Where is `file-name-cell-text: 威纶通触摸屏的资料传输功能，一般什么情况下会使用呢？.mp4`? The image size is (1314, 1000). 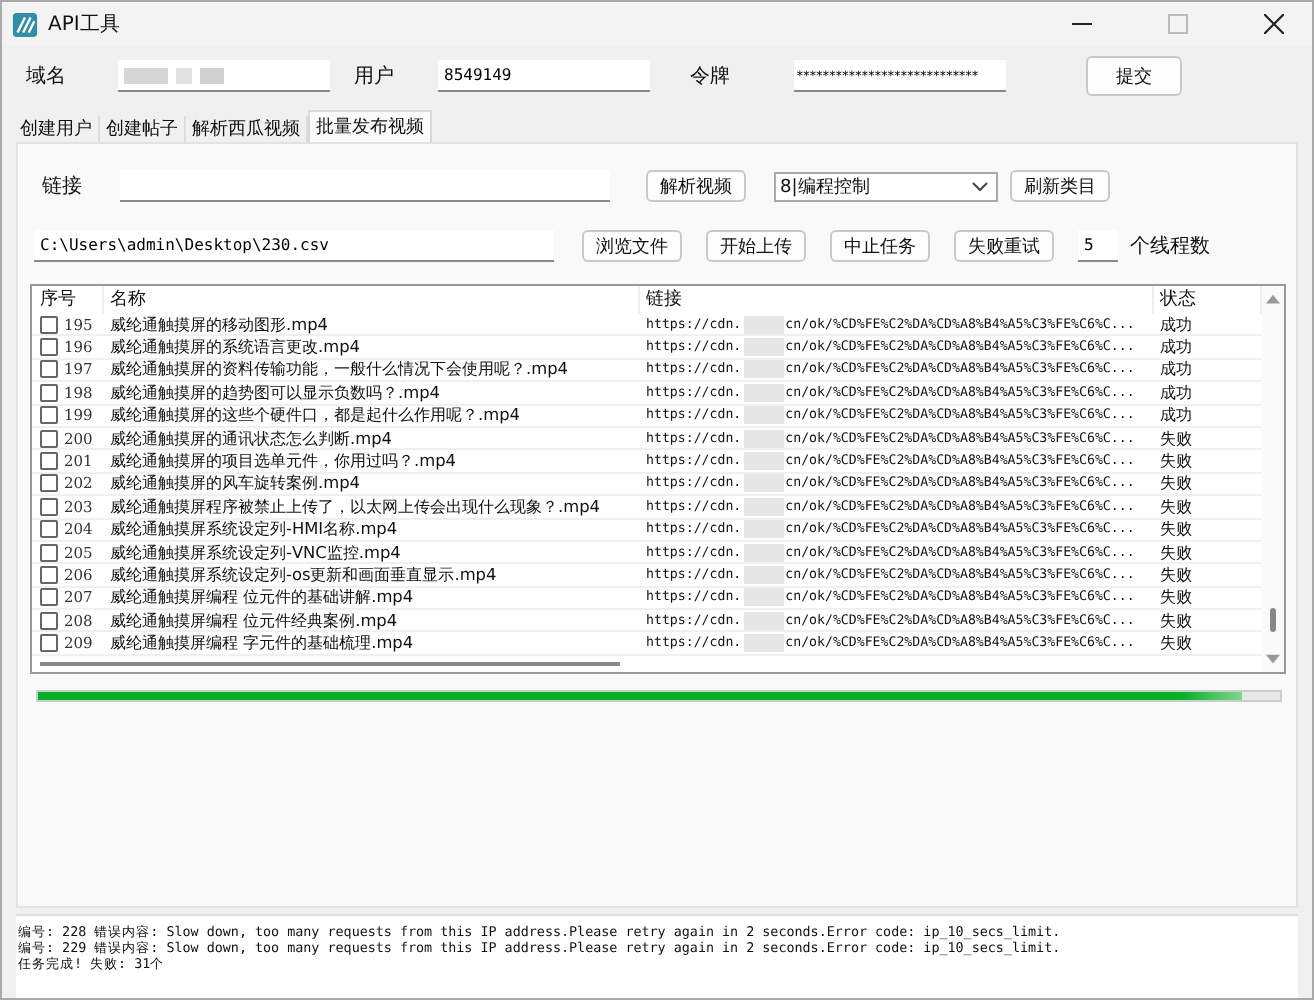
file-name-cell-text: 威纶通触摸屏的资料传输功能，一般什么情况下会使用呢？.mp4 is located at coordinates (339, 369).